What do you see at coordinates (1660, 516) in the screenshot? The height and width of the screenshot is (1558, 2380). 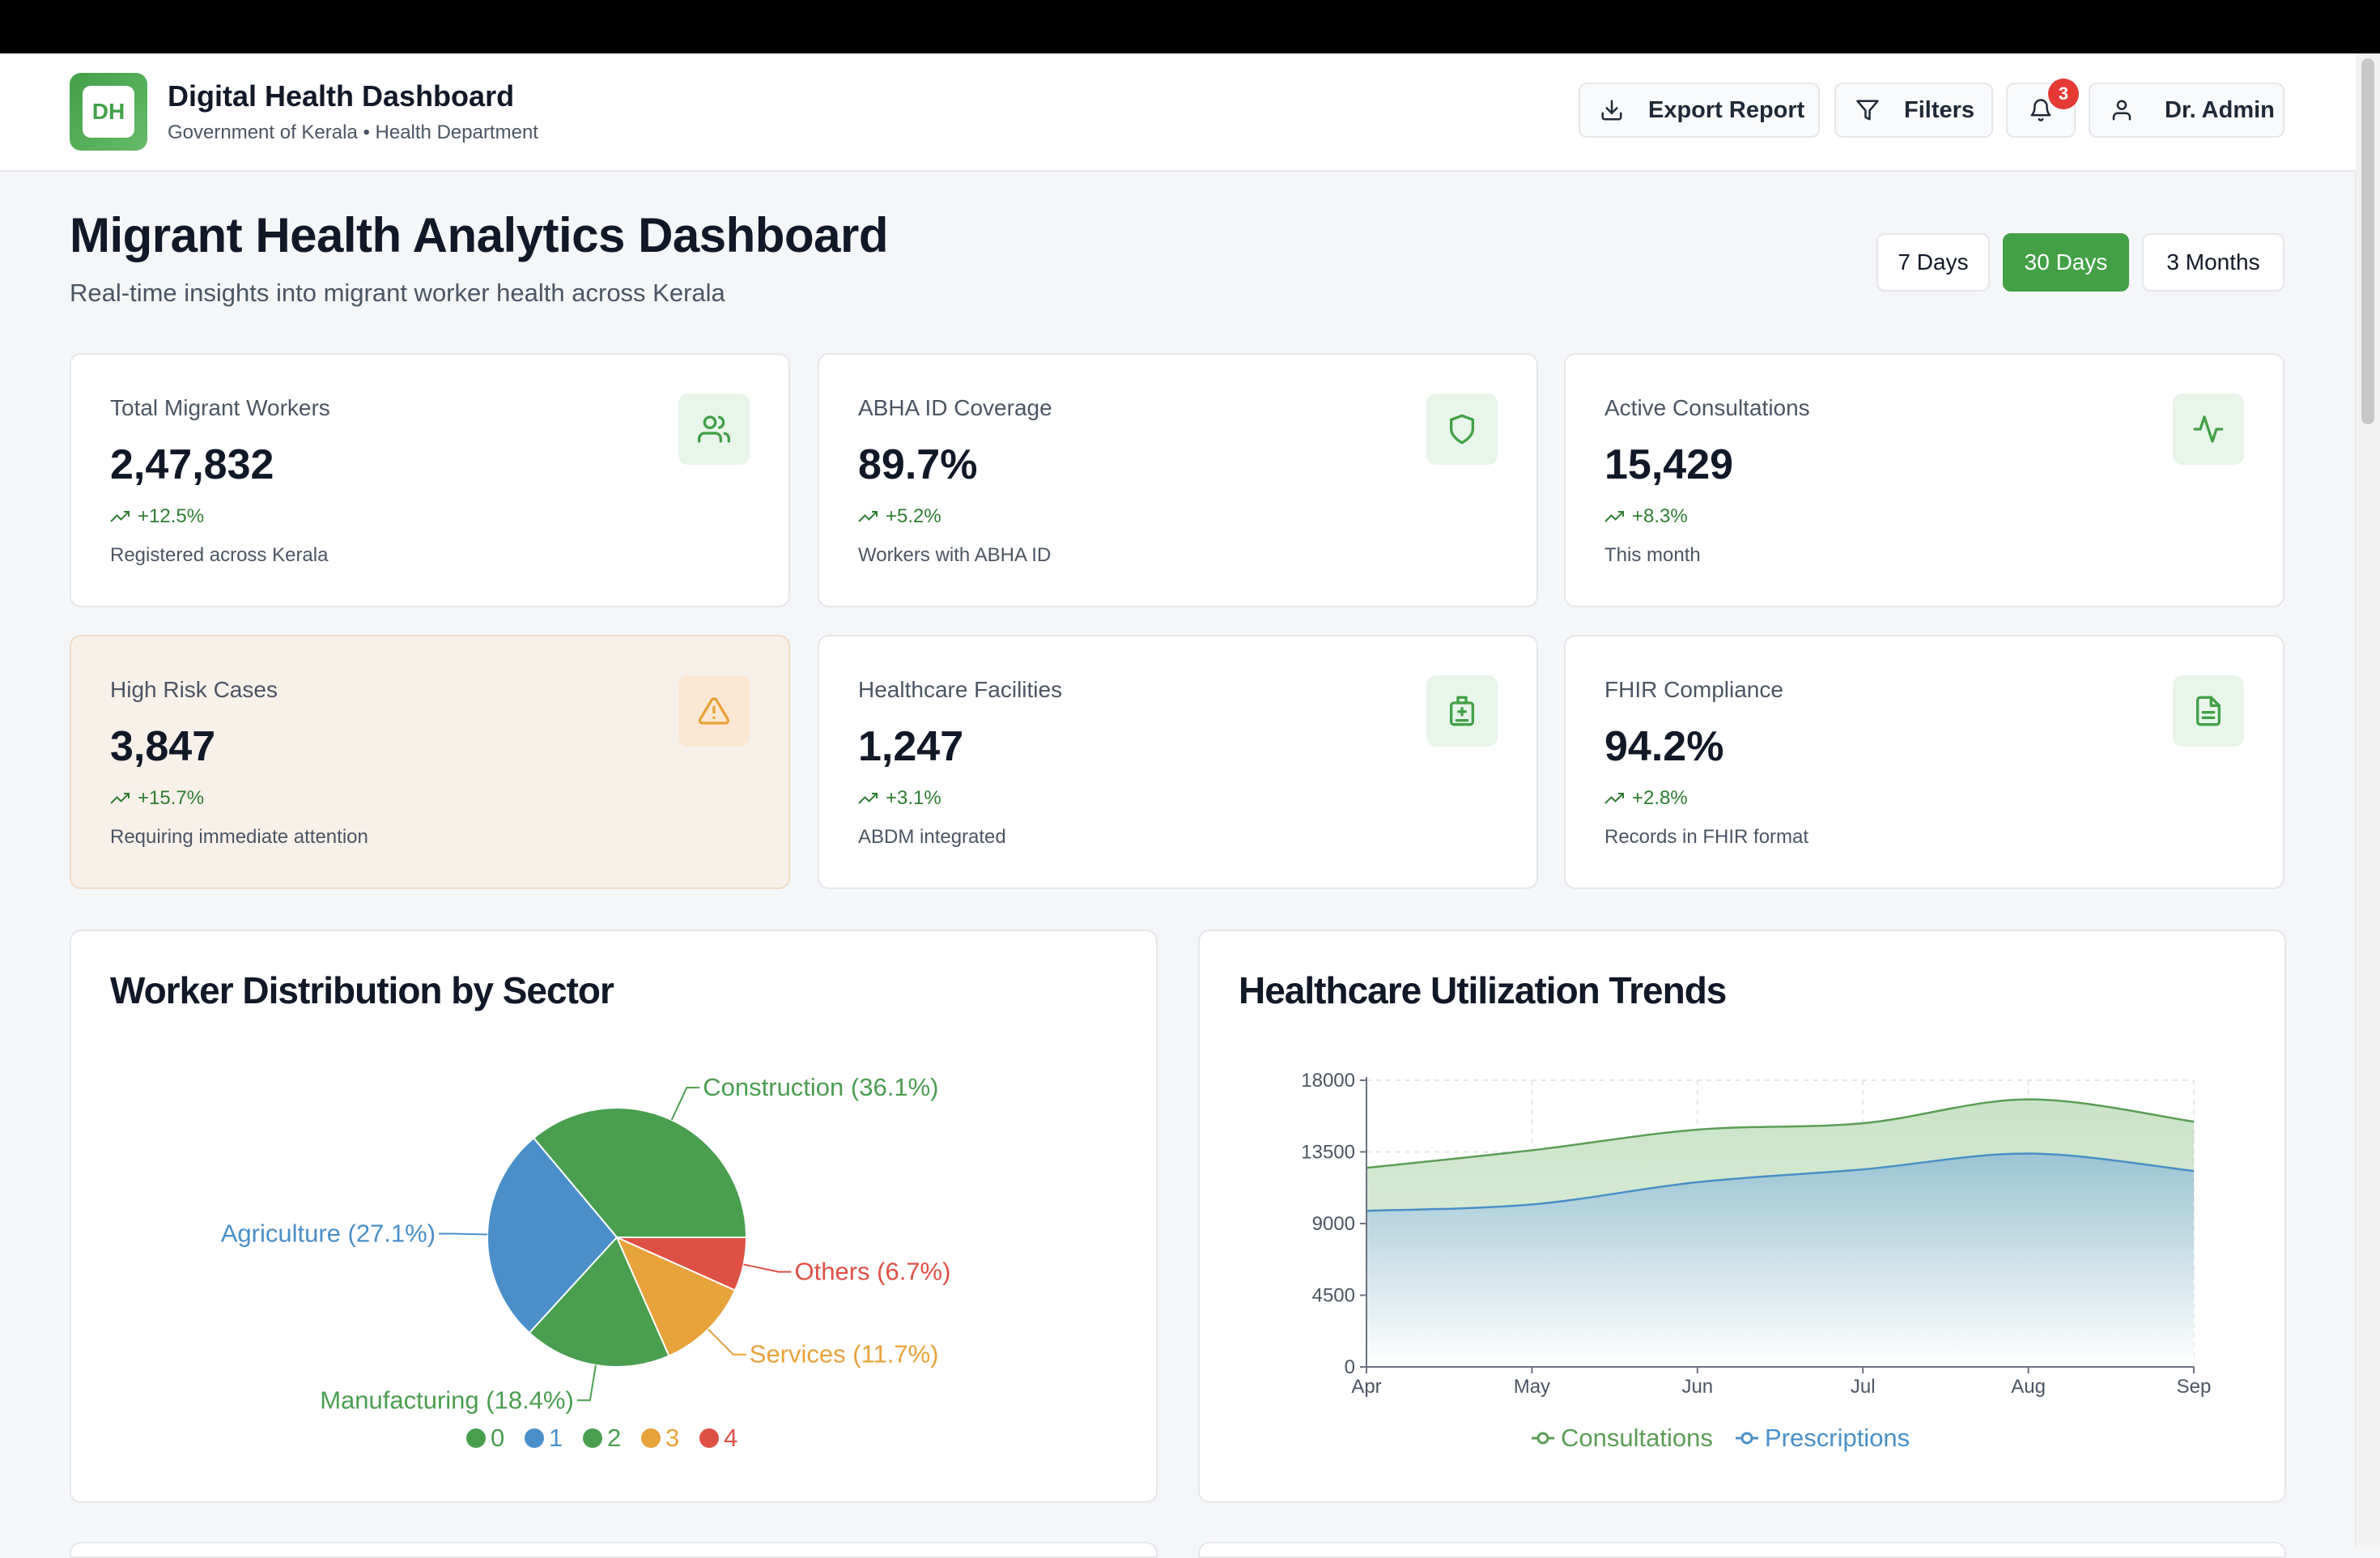 I see `stat-delta-text: +8.3%` at bounding box center [1660, 516].